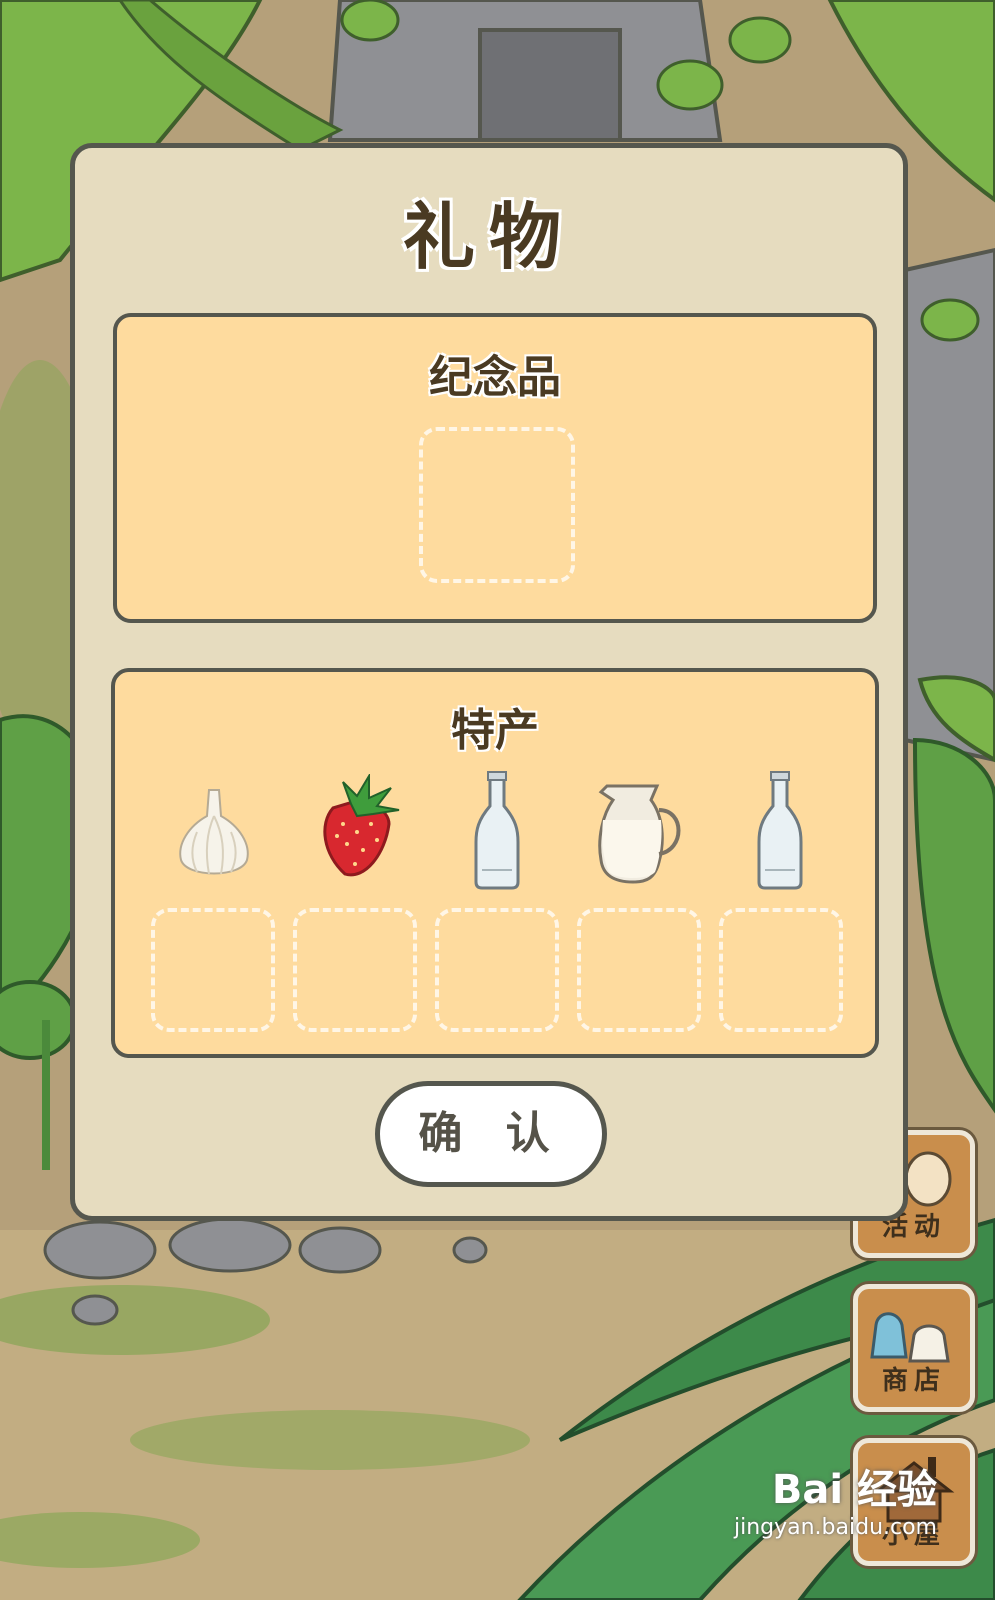 This screenshot has height=1600, width=995. I want to click on shop-label: 商店, so click(913, 1381).